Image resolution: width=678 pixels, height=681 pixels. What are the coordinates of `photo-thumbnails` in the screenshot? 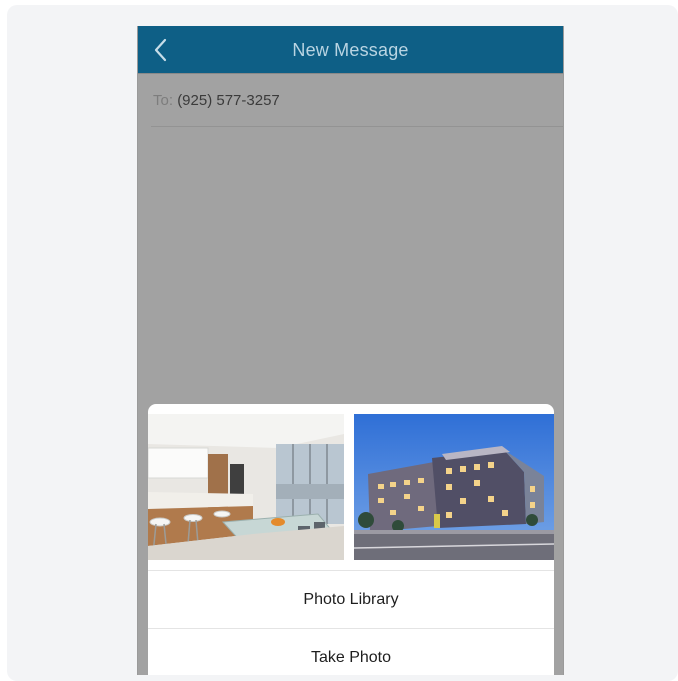 It's located at (351, 487).